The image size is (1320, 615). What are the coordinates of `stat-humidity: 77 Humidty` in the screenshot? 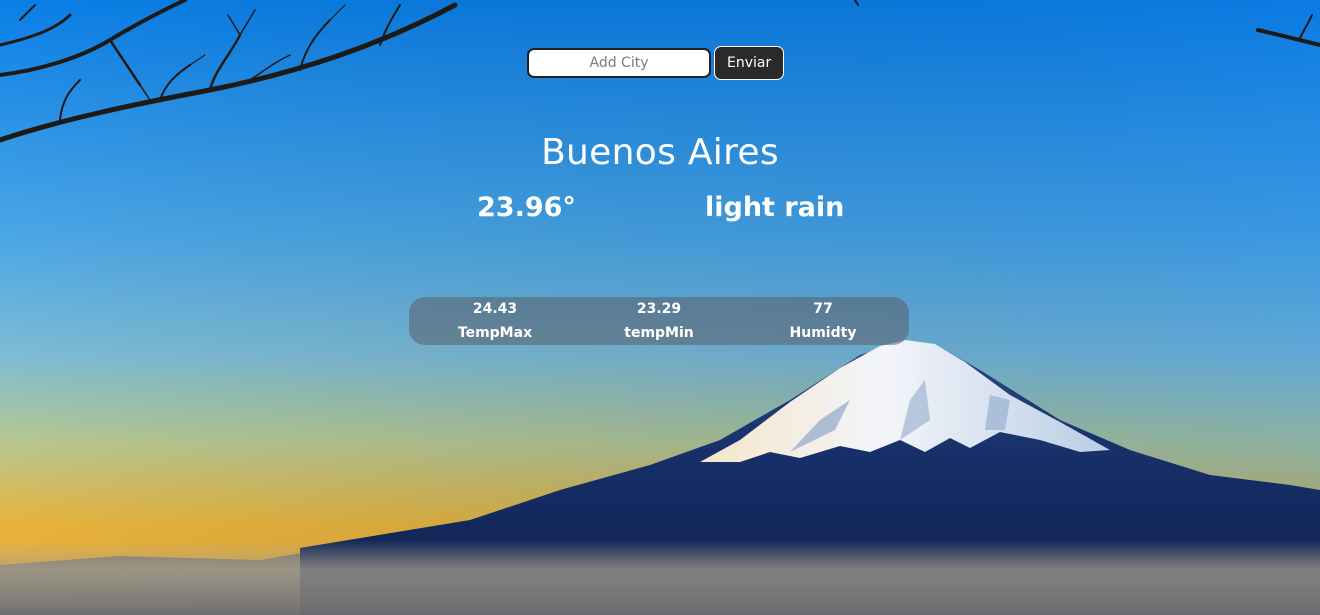 It's located at (823, 321).